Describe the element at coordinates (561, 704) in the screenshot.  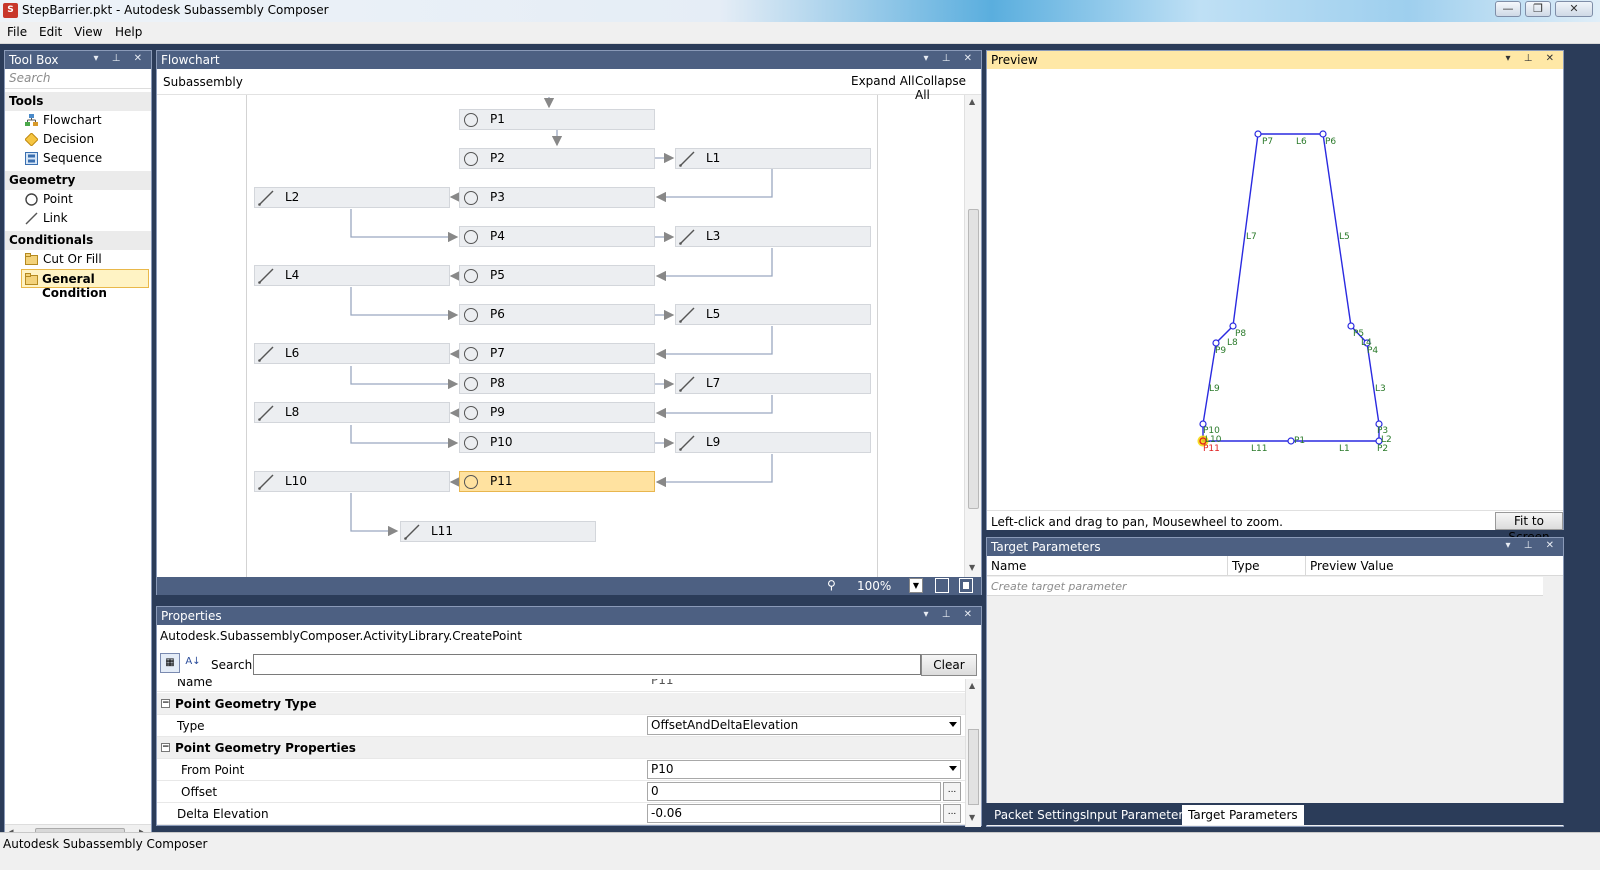
I see `property-category-type: − Point Geometry Type` at that location.